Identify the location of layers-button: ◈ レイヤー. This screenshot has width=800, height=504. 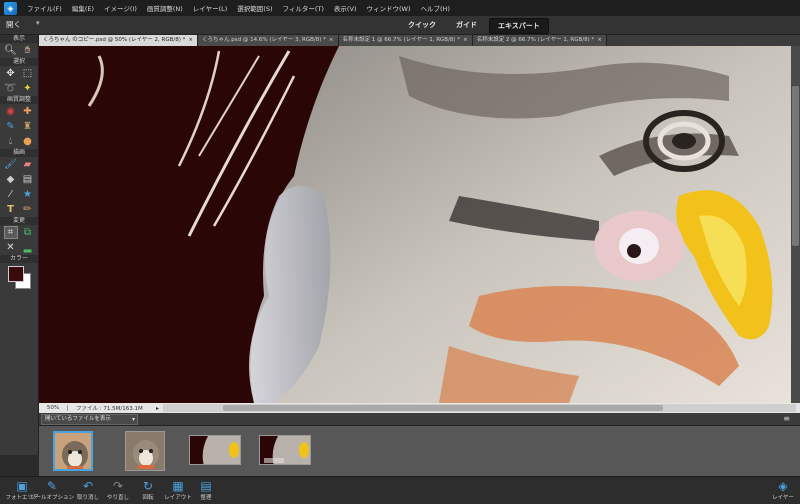
(783, 490).